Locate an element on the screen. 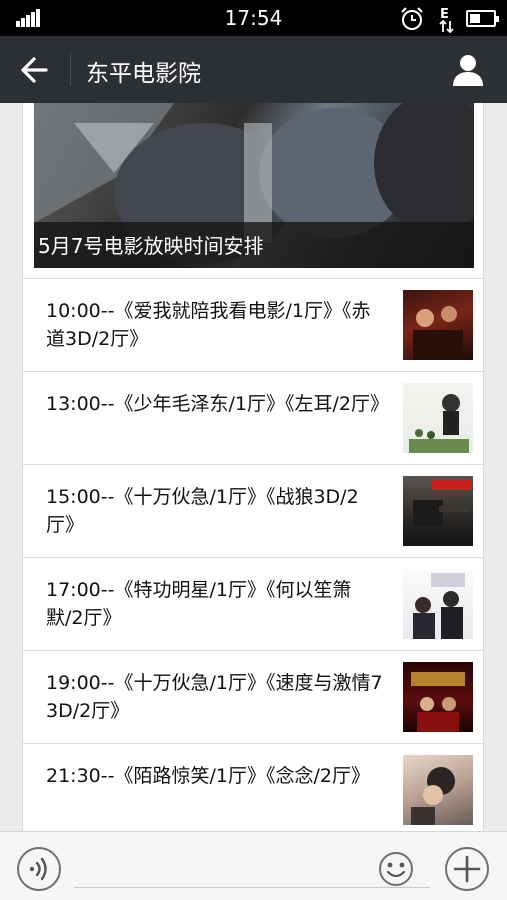 This screenshot has height=900, width=507. cover-caption: 5月7号电影放映时间安排 is located at coordinates (254, 245).